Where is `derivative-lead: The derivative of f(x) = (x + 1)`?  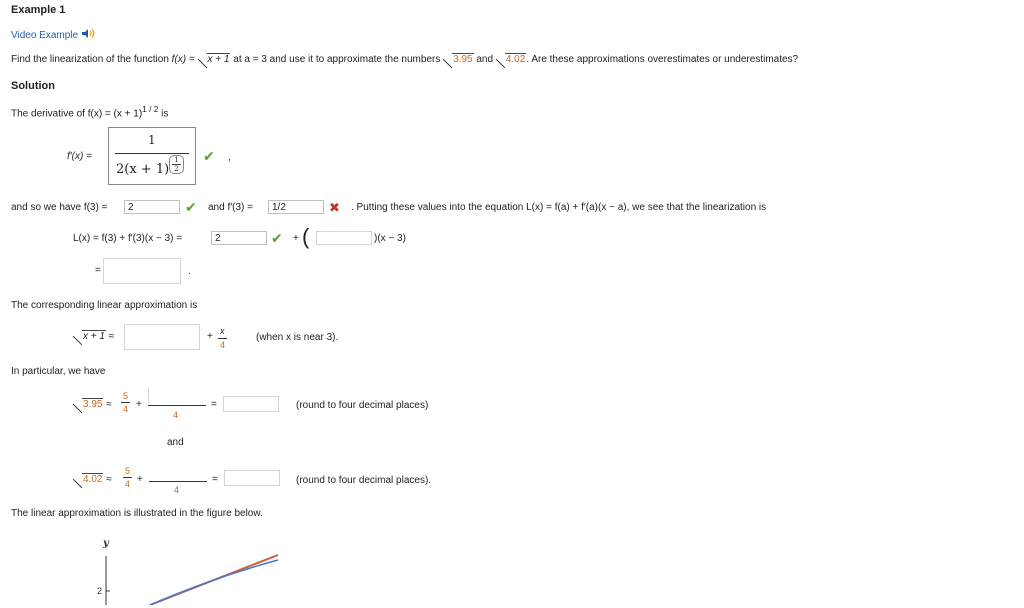 derivative-lead: The derivative of f(x) = (x + 1) is located at coordinates (77, 114).